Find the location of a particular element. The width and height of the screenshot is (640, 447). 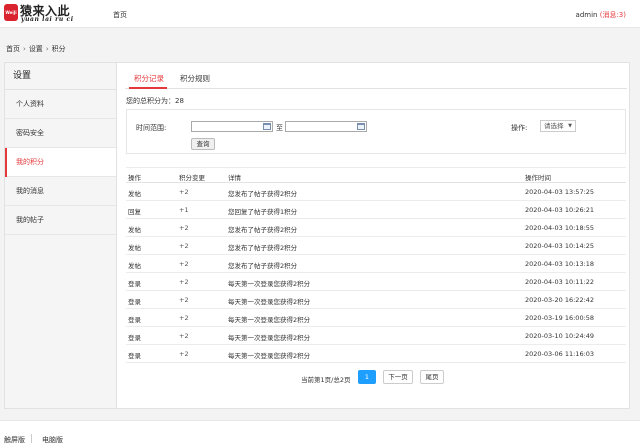

tab-points-rules: 积分规则 is located at coordinates (195, 78).